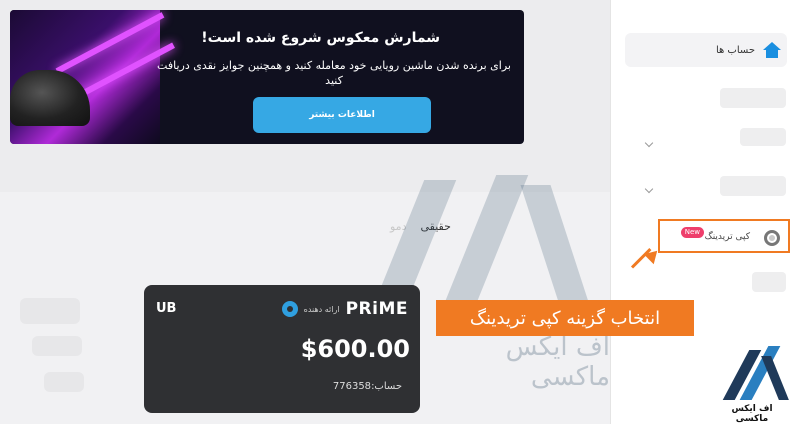 The image size is (790, 424). Describe the element at coordinates (344, 309) in the screenshot. I see `card-brand: PRiME ارائه دهنده` at that location.